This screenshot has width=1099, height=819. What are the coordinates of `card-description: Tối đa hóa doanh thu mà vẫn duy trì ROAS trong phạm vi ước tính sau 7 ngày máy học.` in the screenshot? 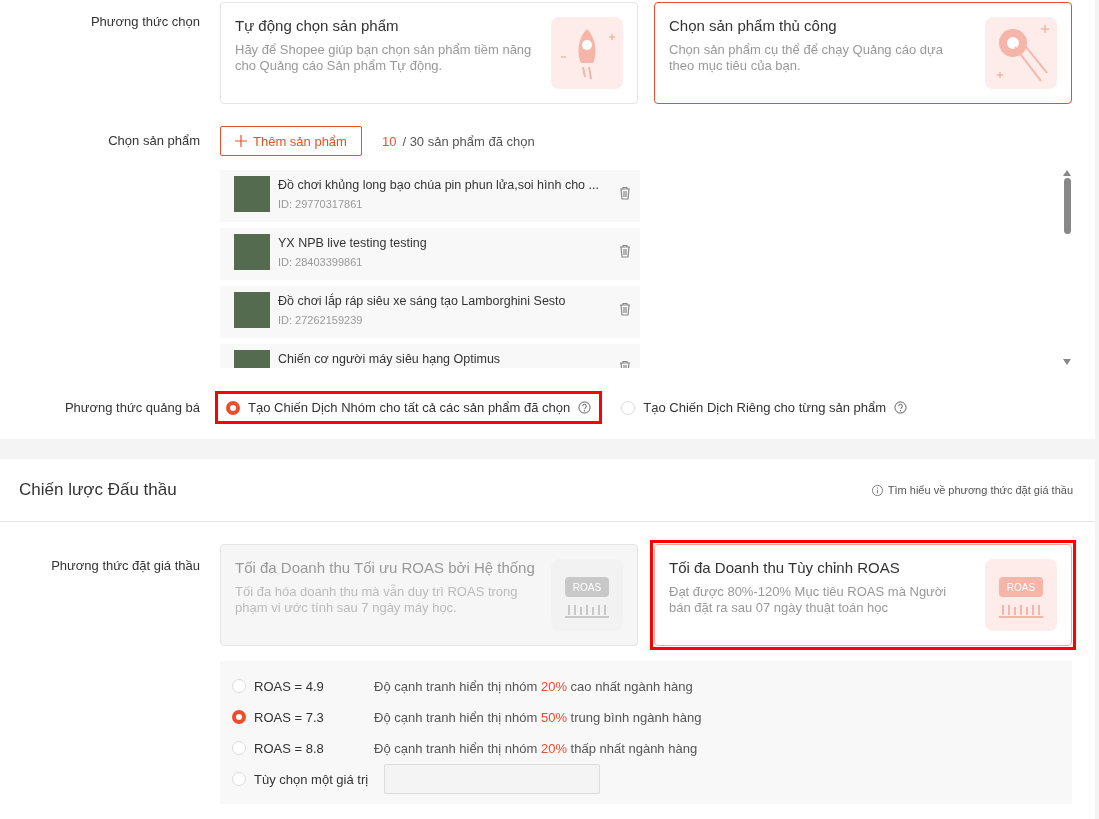 It's located at (377, 600).